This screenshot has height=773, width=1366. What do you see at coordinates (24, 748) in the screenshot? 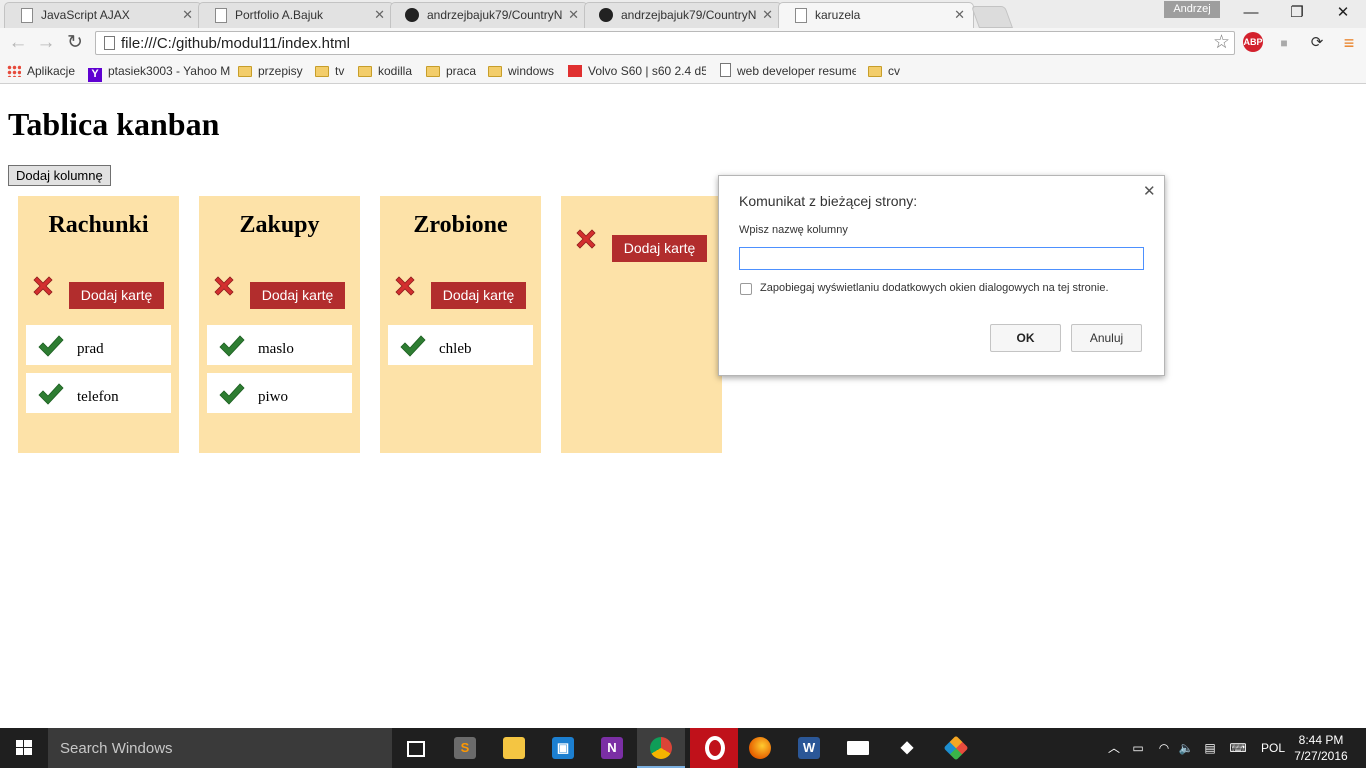
I see `start-button` at bounding box center [24, 748].